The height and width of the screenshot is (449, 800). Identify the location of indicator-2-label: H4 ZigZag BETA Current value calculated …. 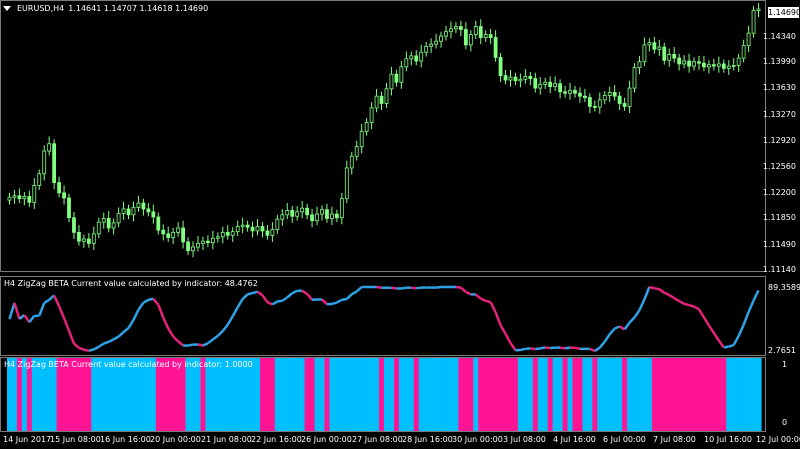
(128, 364).